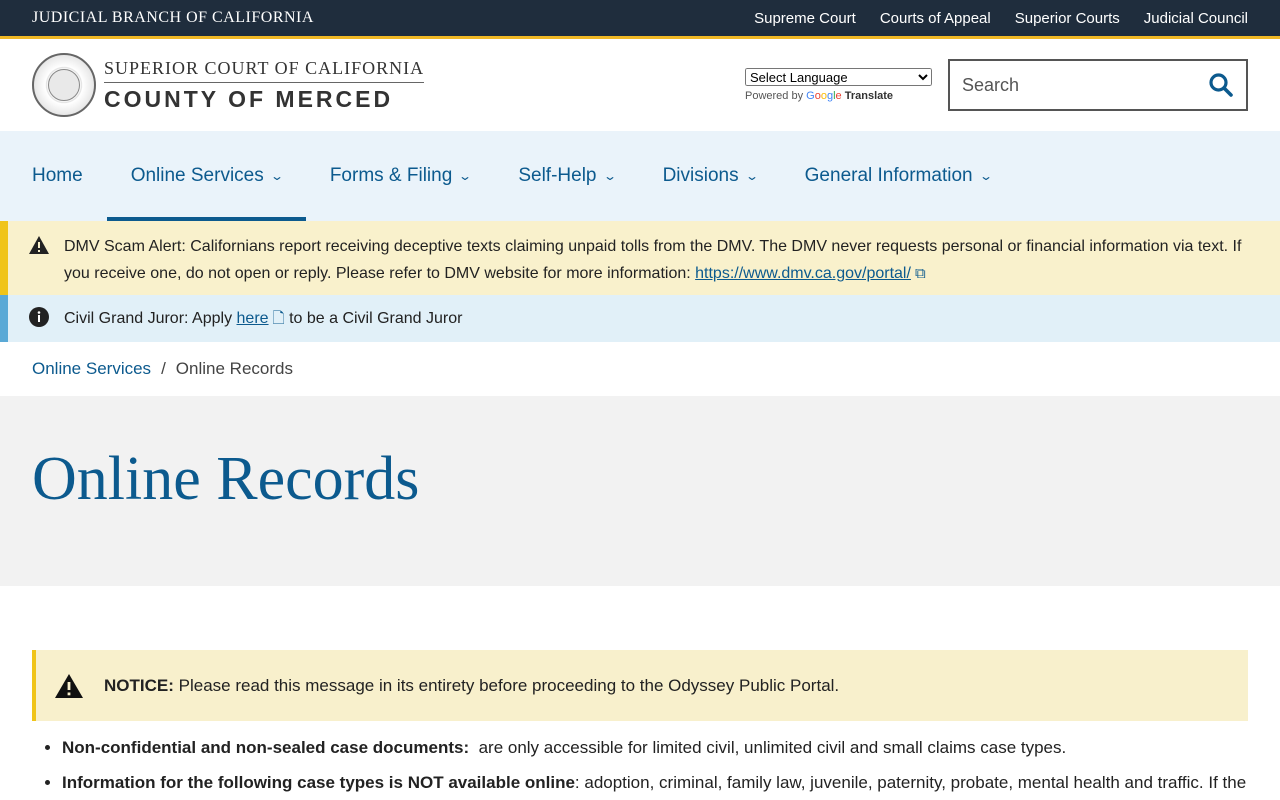 The height and width of the screenshot is (800, 1280). Describe the element at coordinates (824, 96) in the screenshot. I see `google-logo: Google` at that location.